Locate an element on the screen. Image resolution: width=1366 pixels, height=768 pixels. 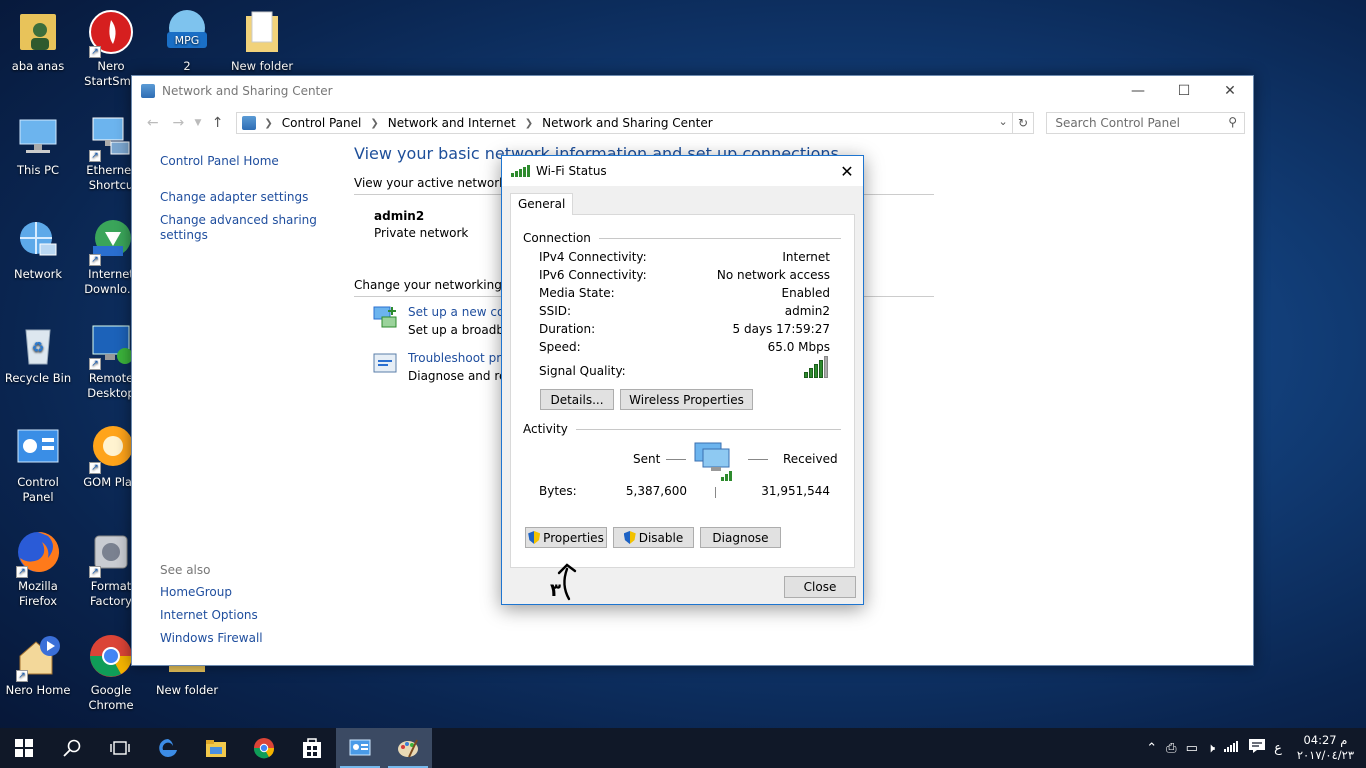
refresh-button: ↻ is located at coordinates (1023, 123).